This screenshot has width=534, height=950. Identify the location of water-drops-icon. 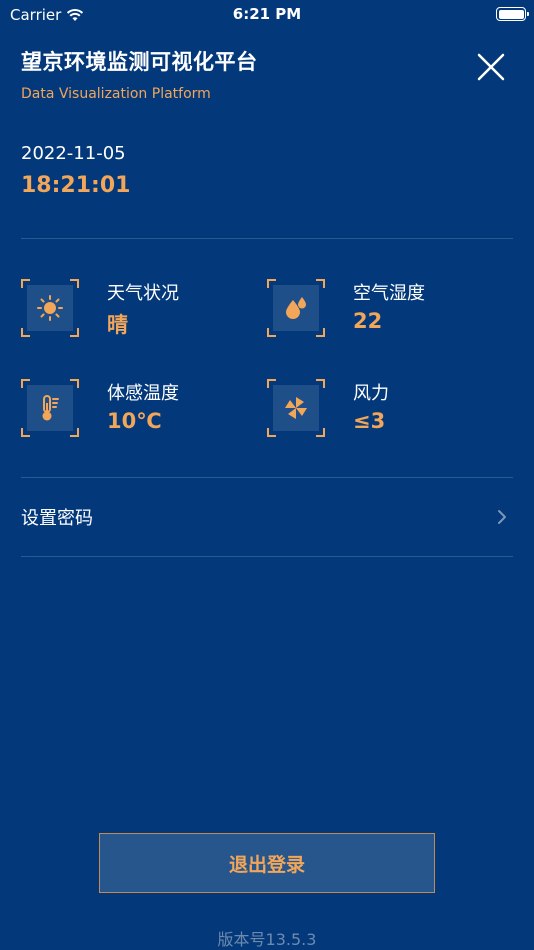
(296, 308).